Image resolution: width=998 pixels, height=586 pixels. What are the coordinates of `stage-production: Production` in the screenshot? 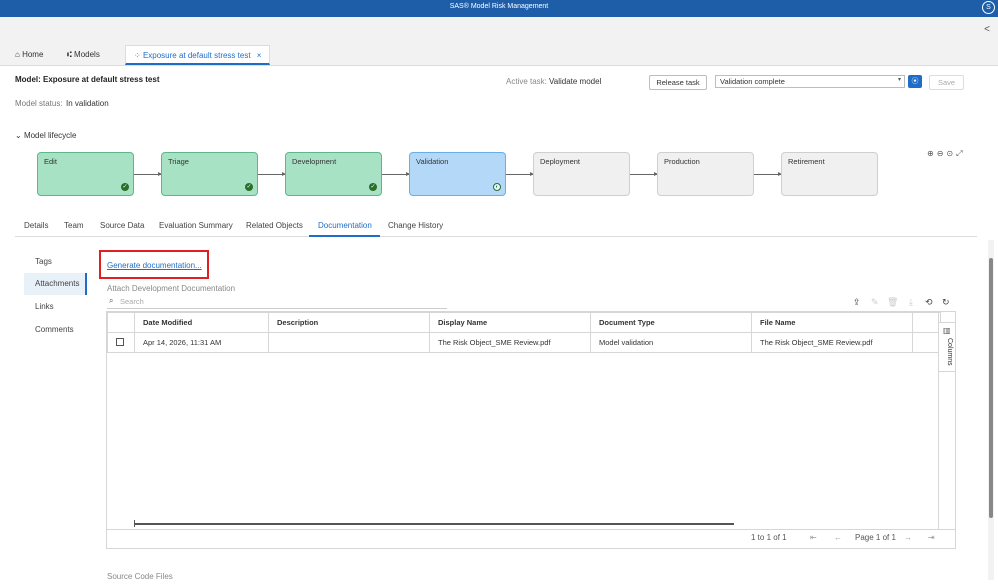 It's located at (705, 174).